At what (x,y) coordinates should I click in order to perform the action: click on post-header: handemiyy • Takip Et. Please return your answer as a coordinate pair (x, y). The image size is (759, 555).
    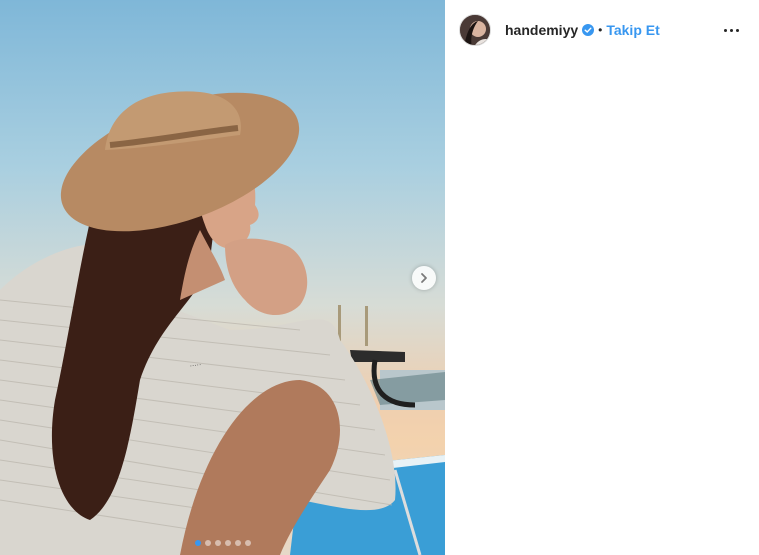
    Looking at the image, I should click on (602, 30).